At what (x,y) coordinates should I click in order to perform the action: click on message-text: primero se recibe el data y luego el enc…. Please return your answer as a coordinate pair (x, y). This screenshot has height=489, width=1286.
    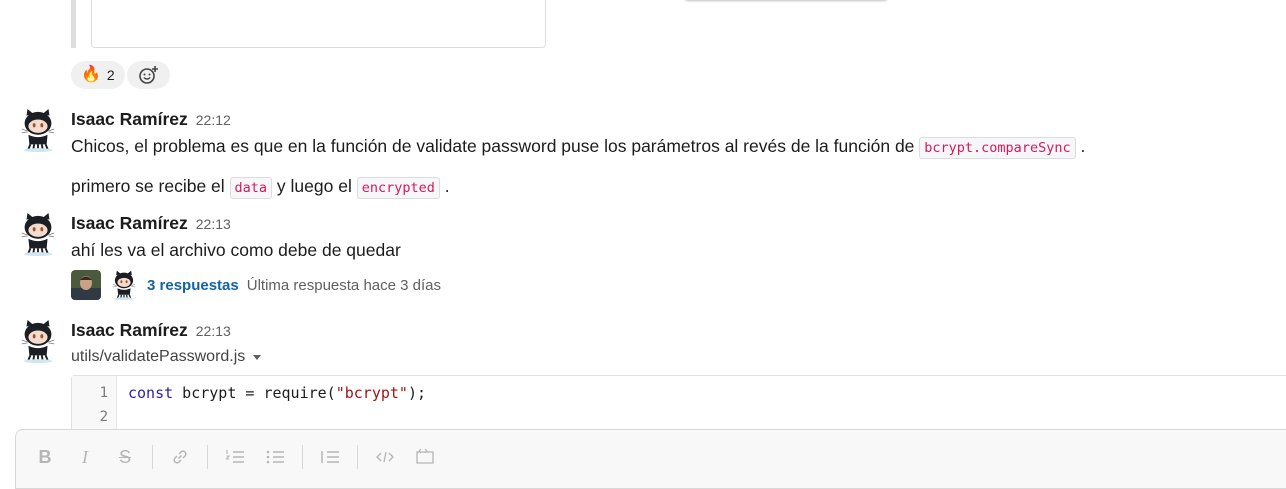
    Looking at the image, I should click on (260, 187).